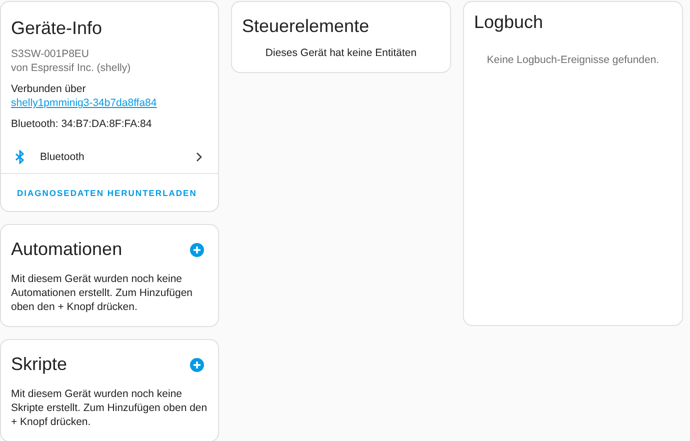 The image size is (690, 441). I want to click on bluetooth-icon, so click(20, 157).